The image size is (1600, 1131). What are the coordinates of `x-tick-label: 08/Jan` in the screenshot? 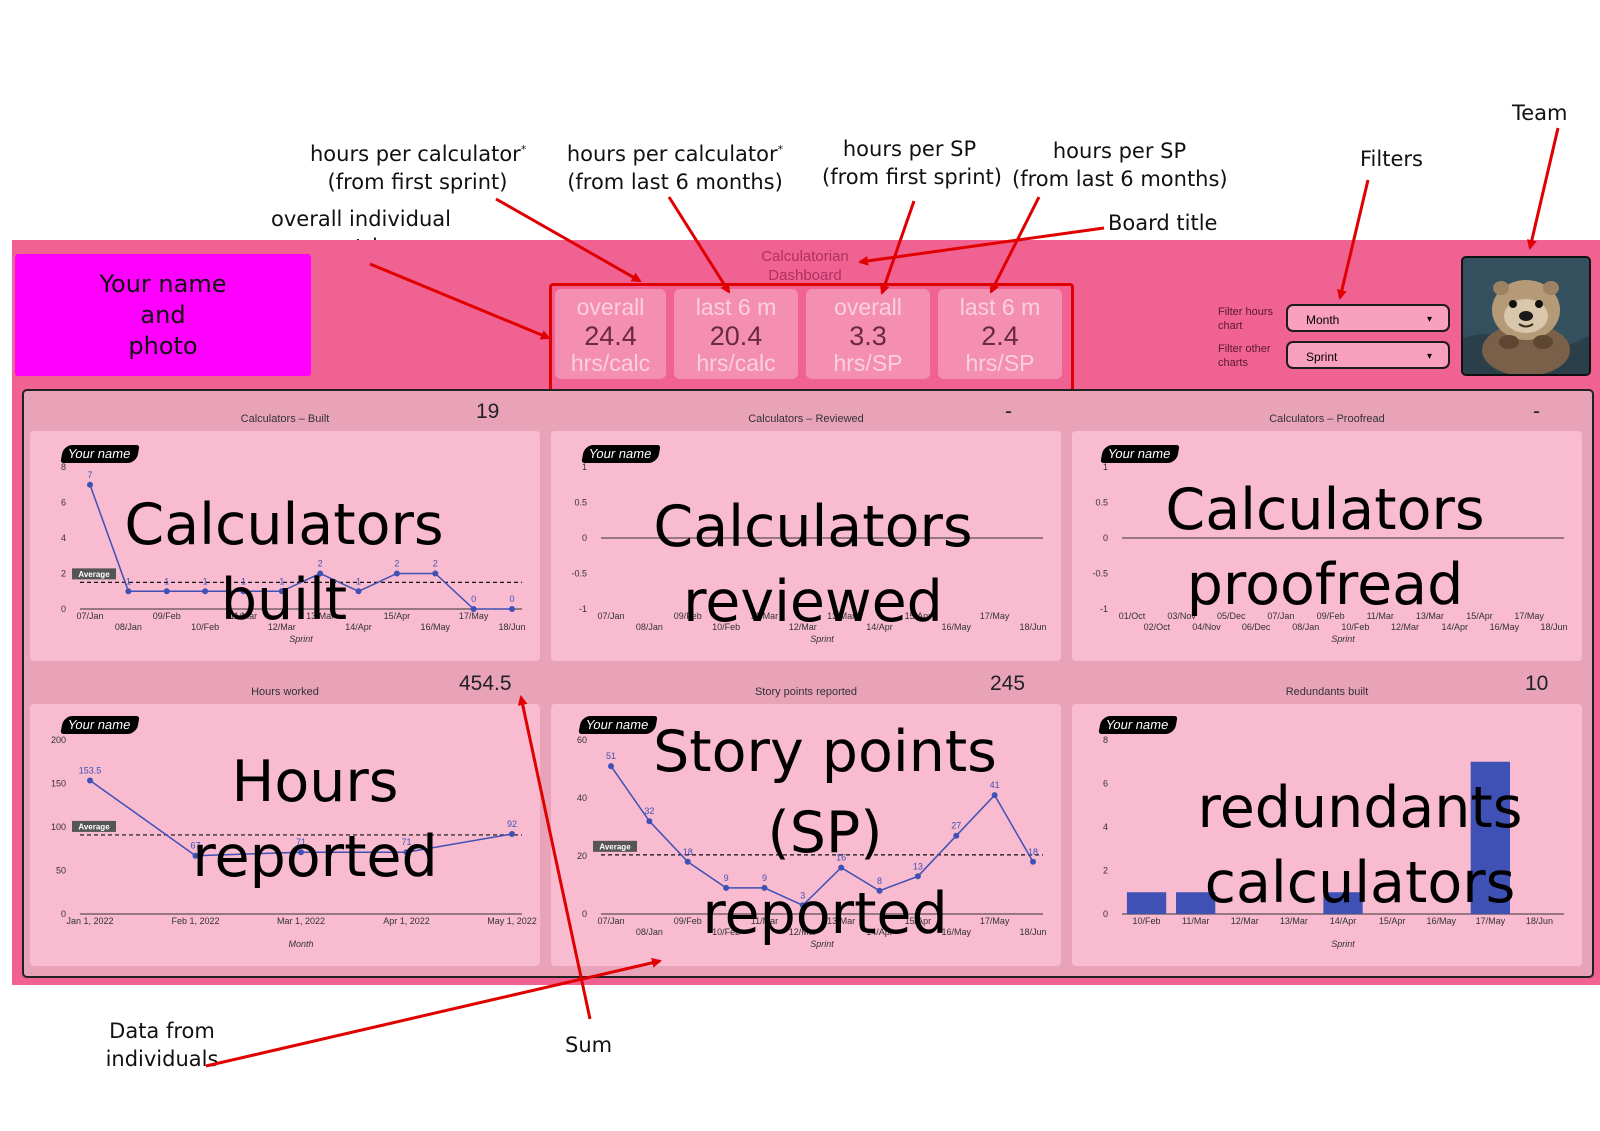 It's located at (1305, 627).